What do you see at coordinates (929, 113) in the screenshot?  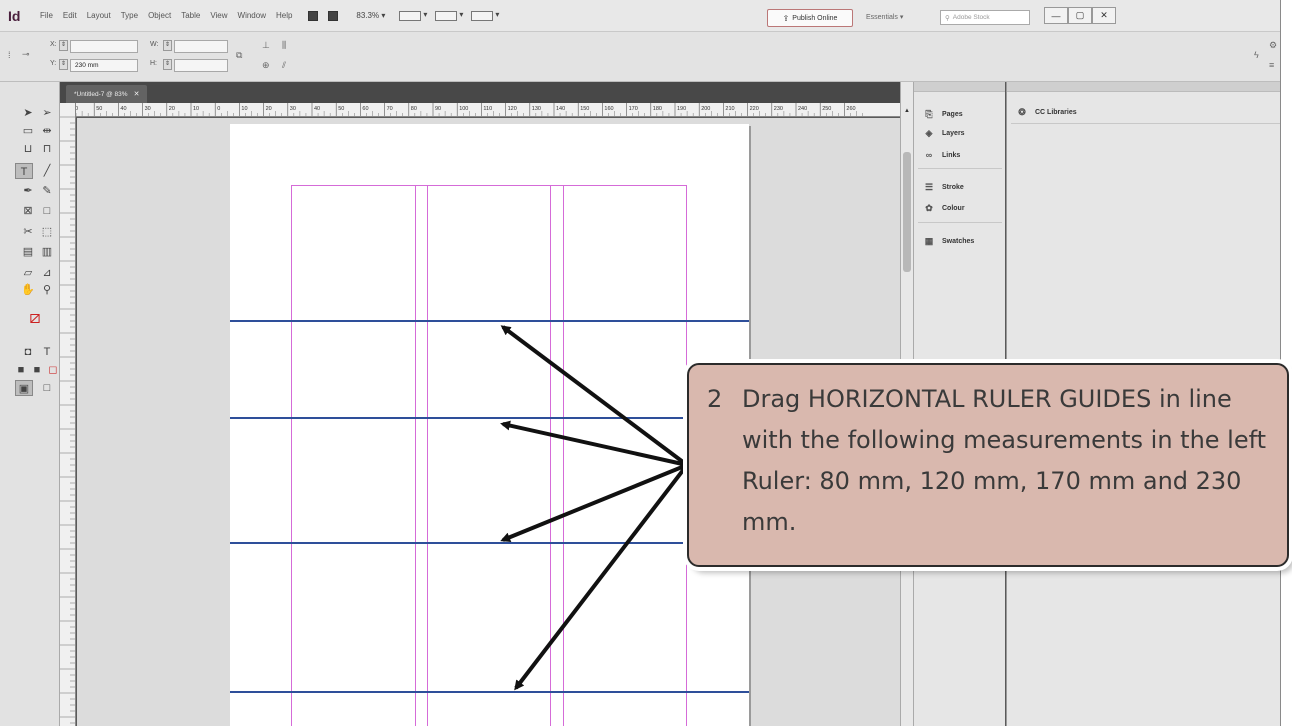 I see `pages-icon: ⎘` at bounding box center [929, 113].